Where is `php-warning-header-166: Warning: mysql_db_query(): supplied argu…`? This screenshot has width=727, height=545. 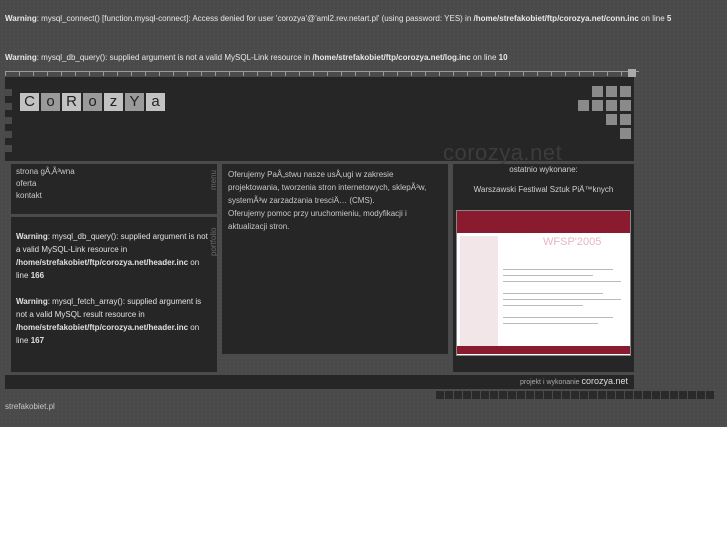 php-warning-header-166: Warning: mysql_db_query(): supplied argu… is located at coordinates (112, 256).